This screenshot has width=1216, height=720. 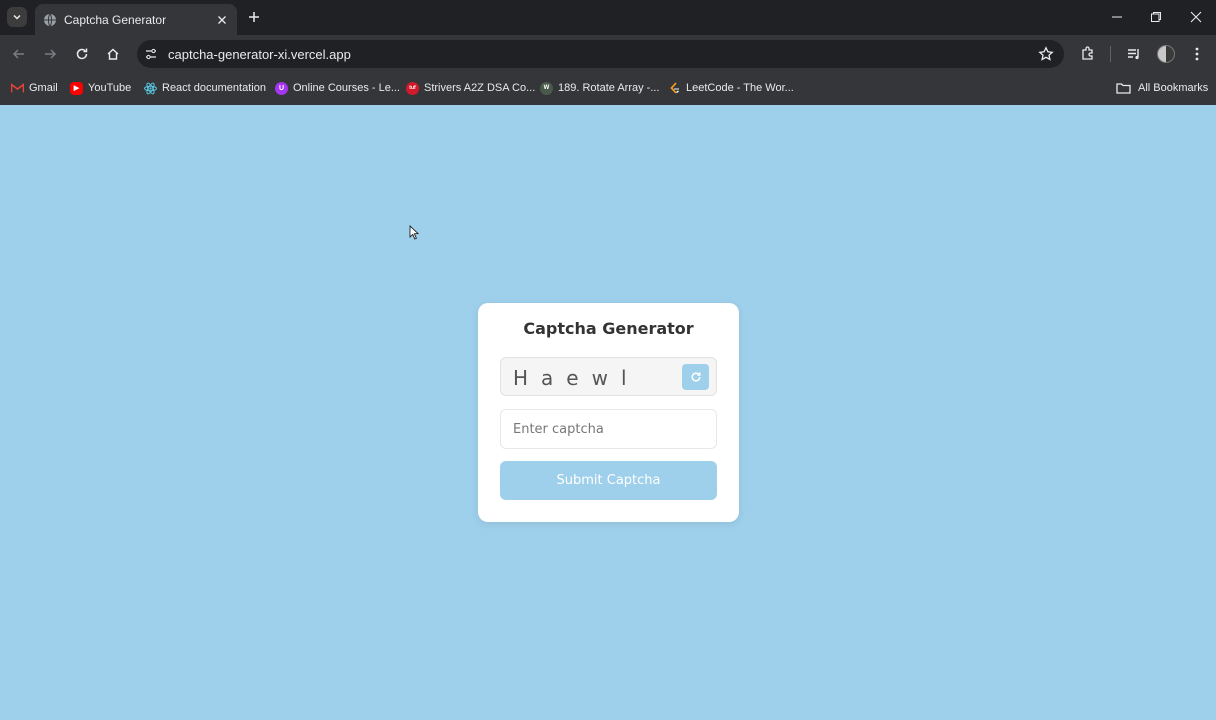 I want to click on chevron-down-icon, so click(x=17, y=17).